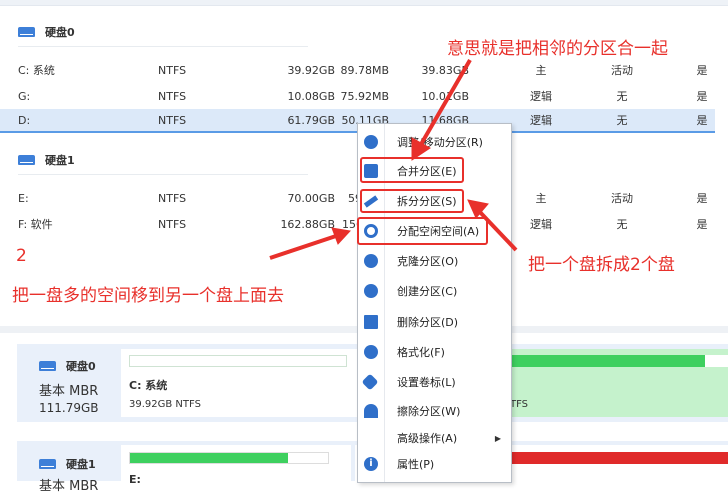 The height and width of the screenshot is (494, 728). I want to click on annotation-arrows, so click(393, 159).